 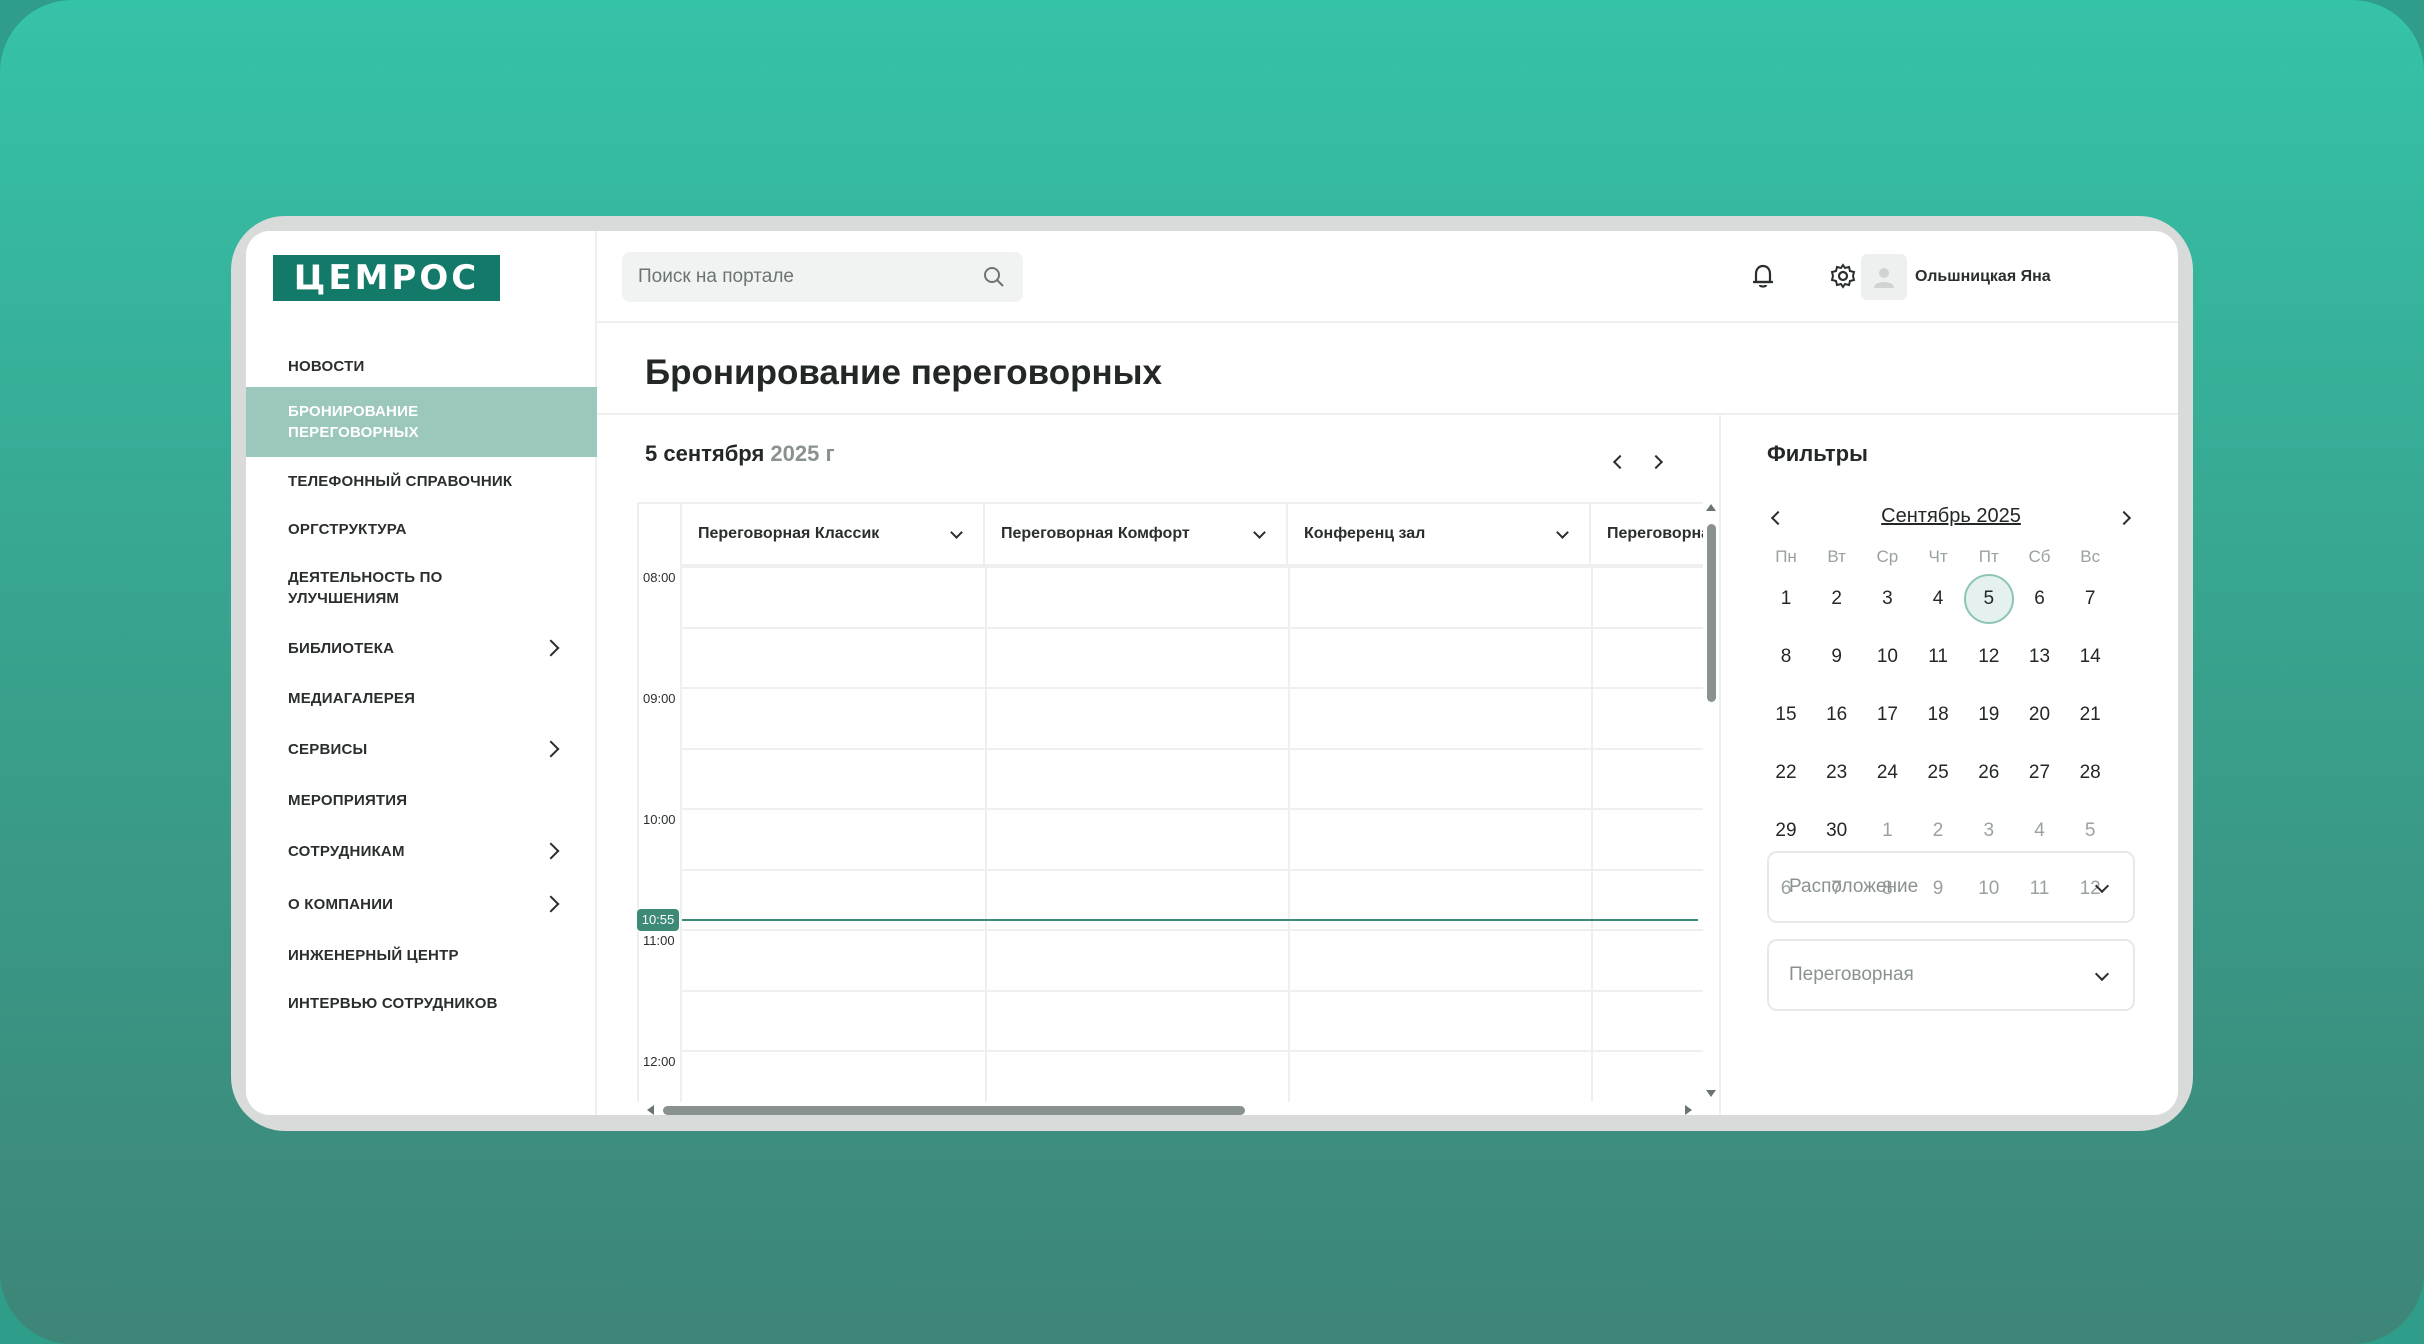 I want to click on horizontal-scrollbar, so click(x=1170, y=1108).